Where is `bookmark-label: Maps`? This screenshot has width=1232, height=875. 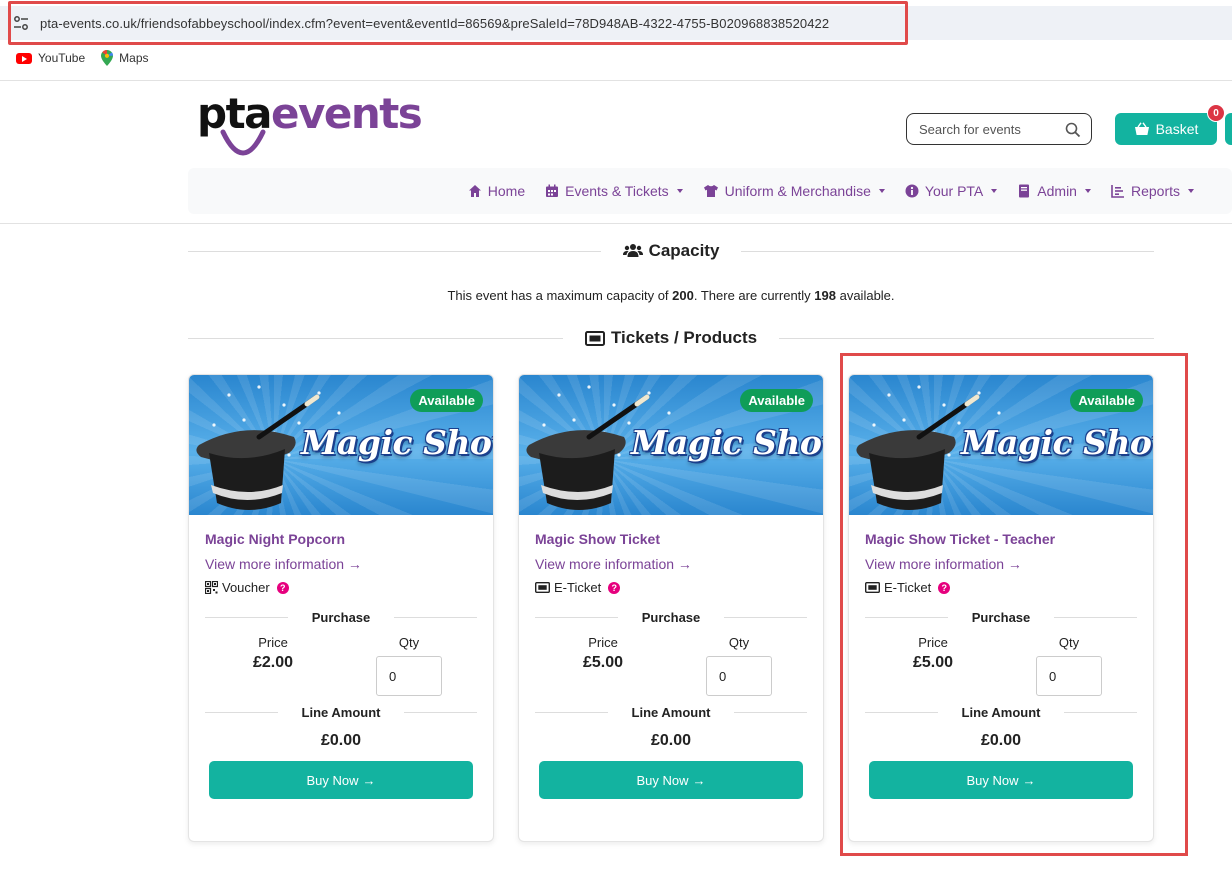 bookmark-label: Maps is located at coordinates (134, 58).